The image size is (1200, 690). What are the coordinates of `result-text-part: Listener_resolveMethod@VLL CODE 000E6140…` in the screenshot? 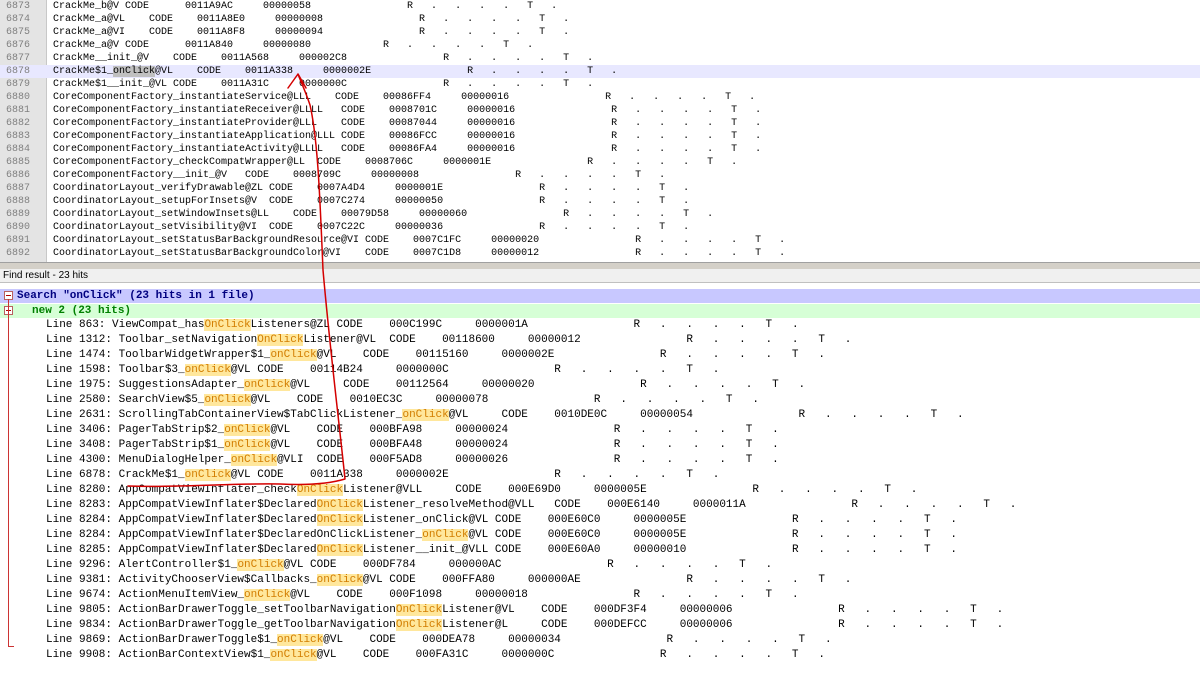 It's located at (689, 505).